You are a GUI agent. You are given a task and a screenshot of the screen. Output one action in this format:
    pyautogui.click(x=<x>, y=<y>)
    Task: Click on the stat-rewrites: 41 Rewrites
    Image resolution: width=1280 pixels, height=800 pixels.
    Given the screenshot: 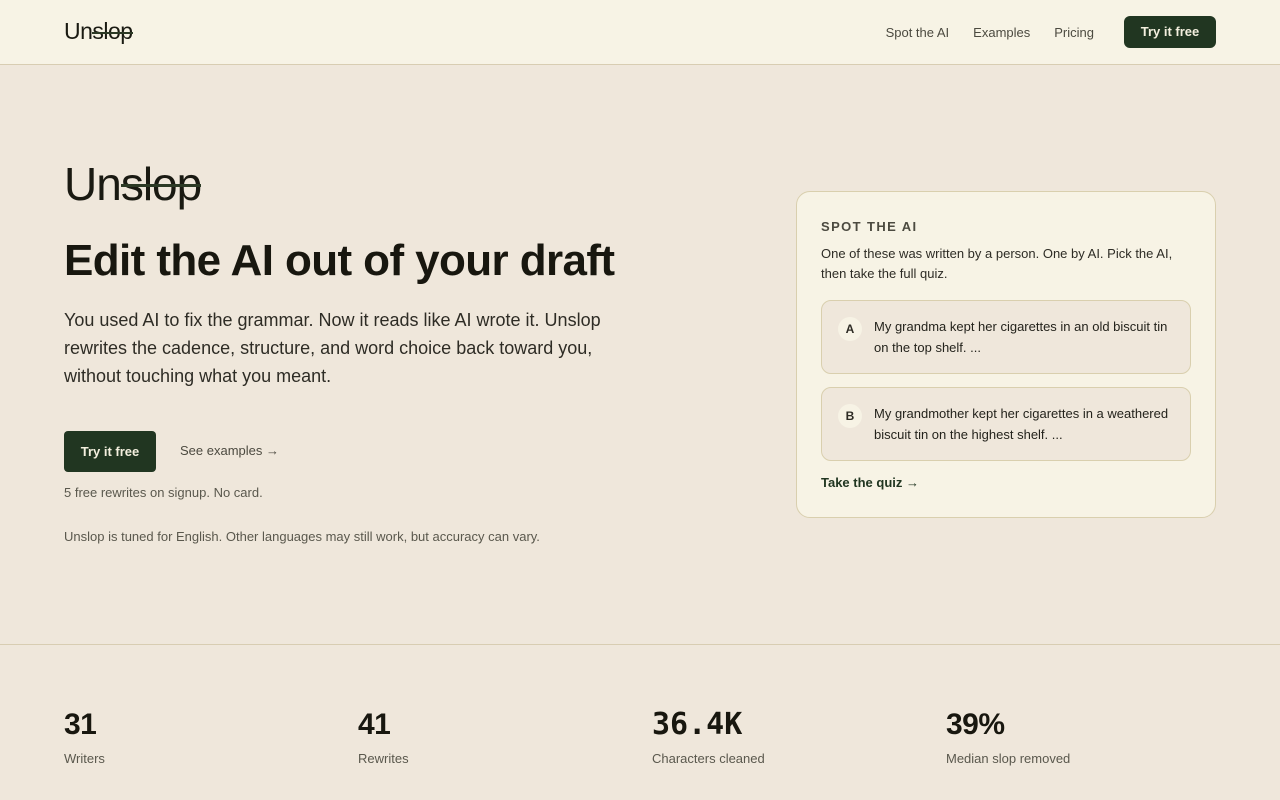 What is the action you would take?
    pyautogui.click(x=383, y=736)
    